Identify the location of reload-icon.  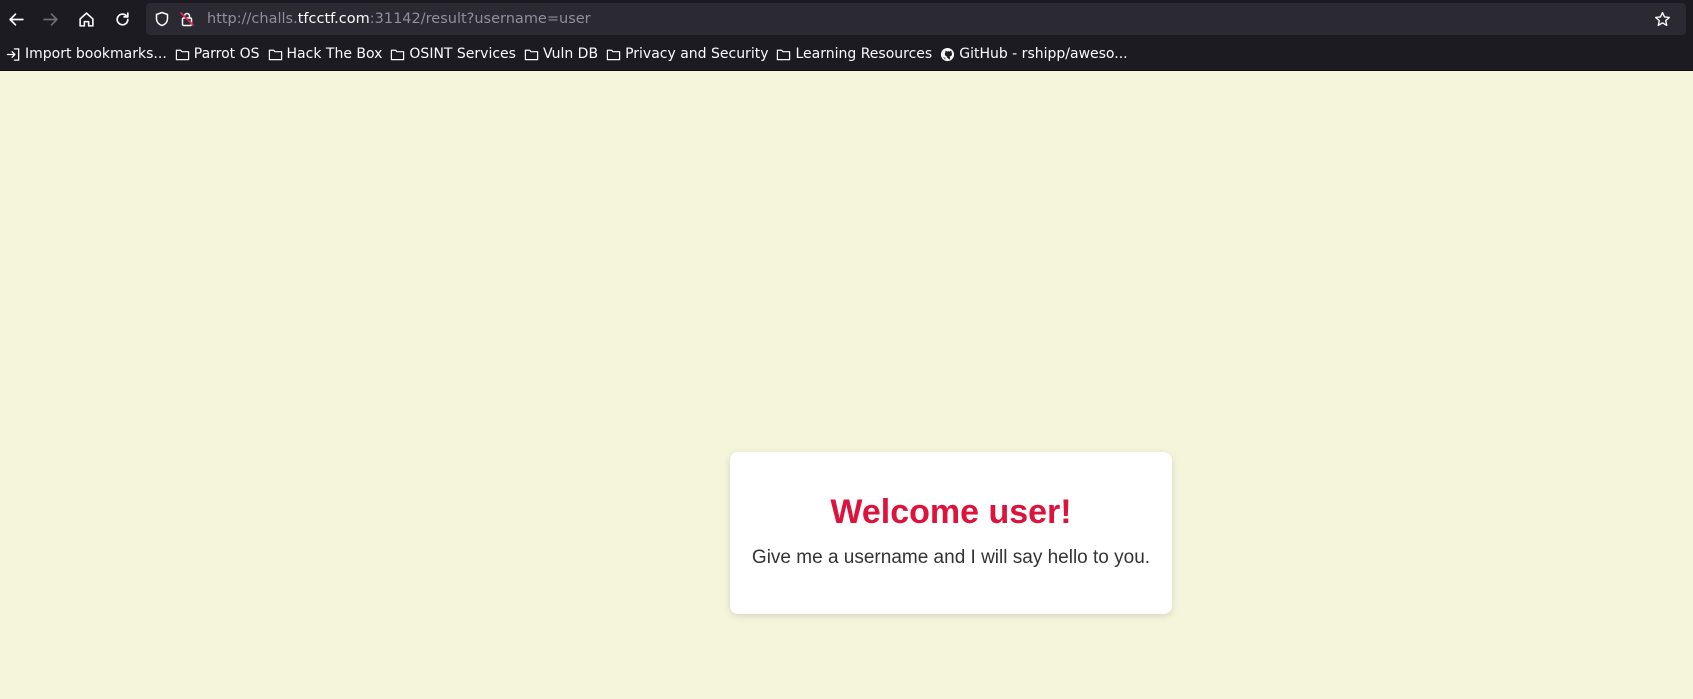
(122, 18).